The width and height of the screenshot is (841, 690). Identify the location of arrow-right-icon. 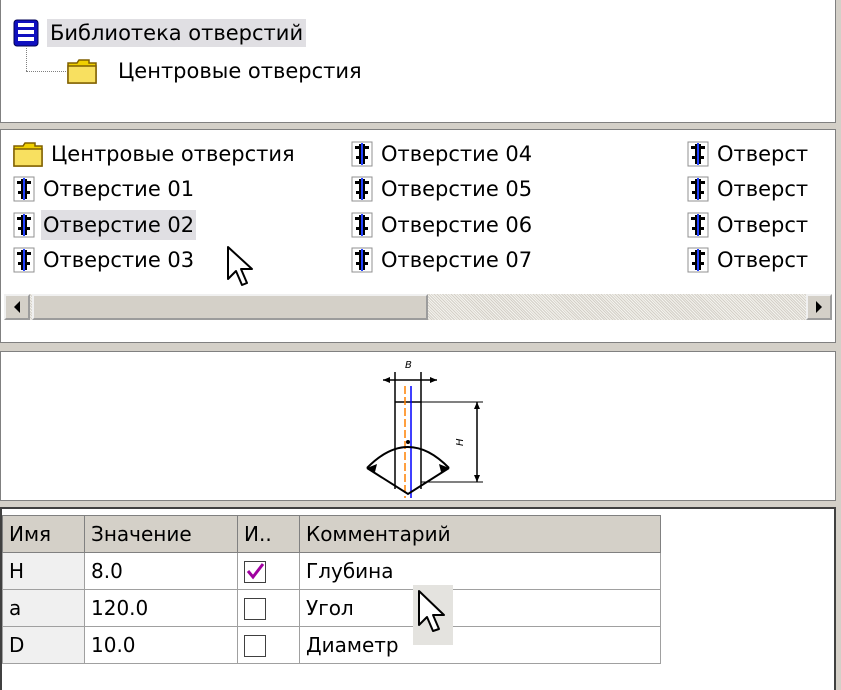
(819, 307).